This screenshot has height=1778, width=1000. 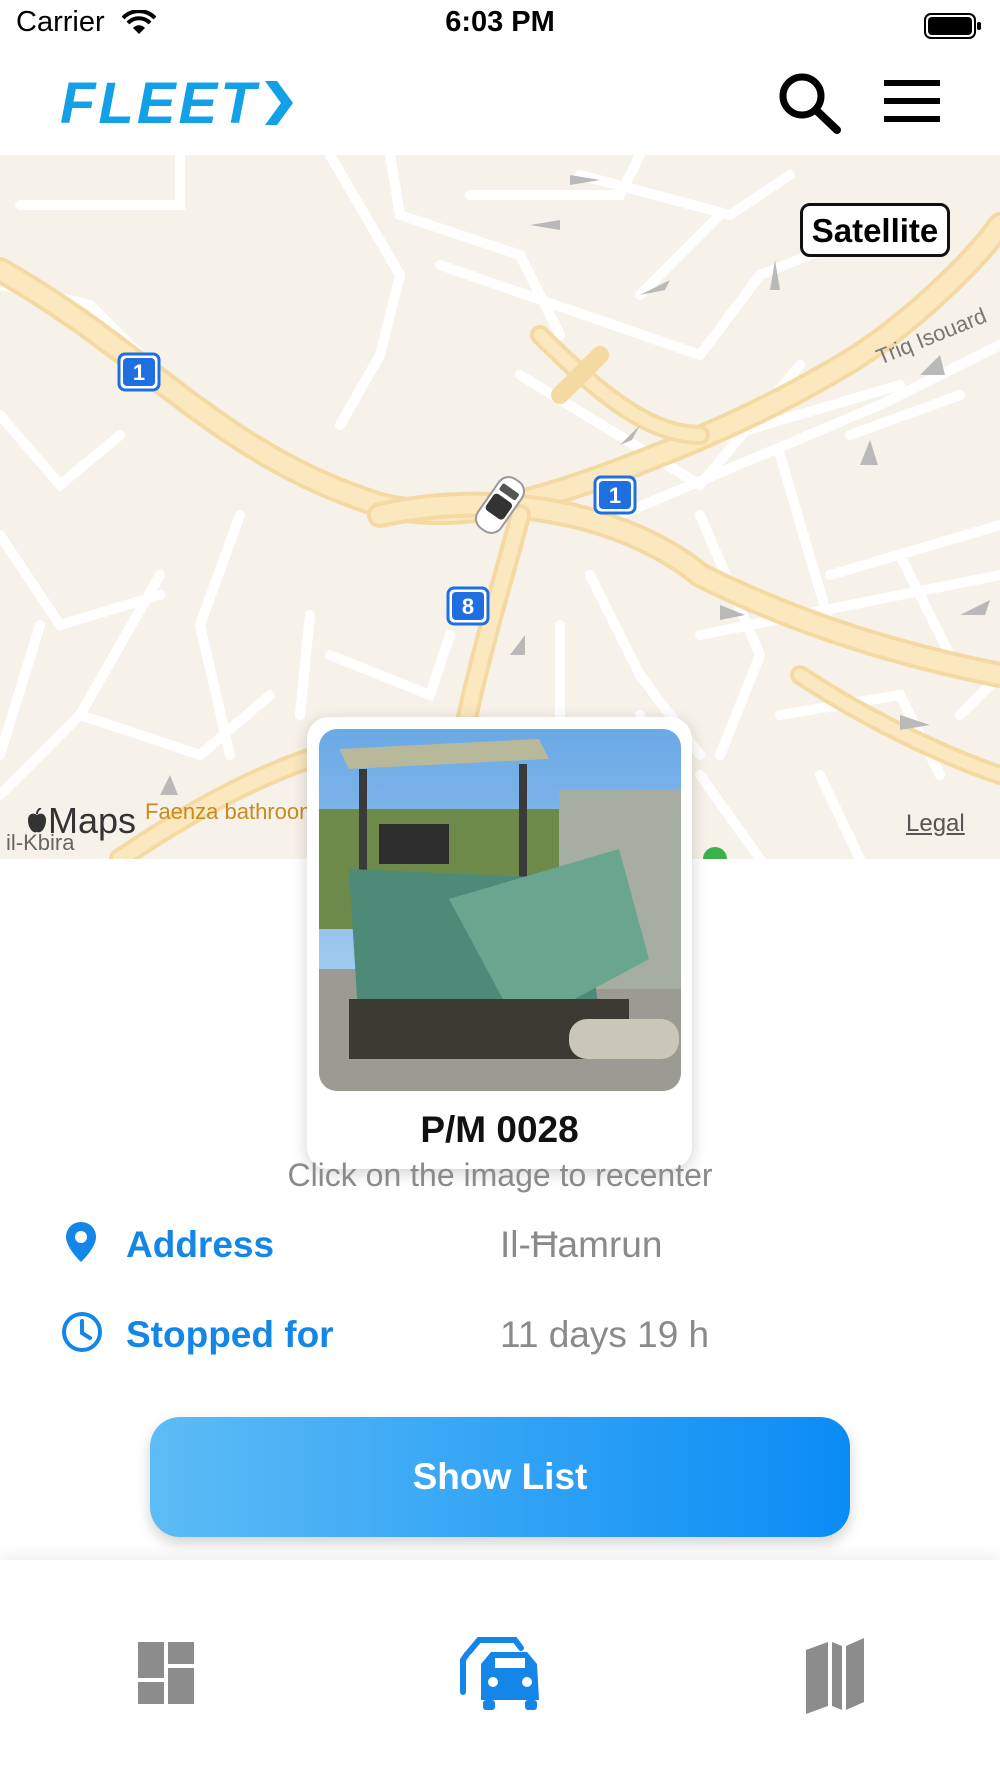 I want to click on address-row: Address Il-Ħamrun, so click(x=500, y=1250).